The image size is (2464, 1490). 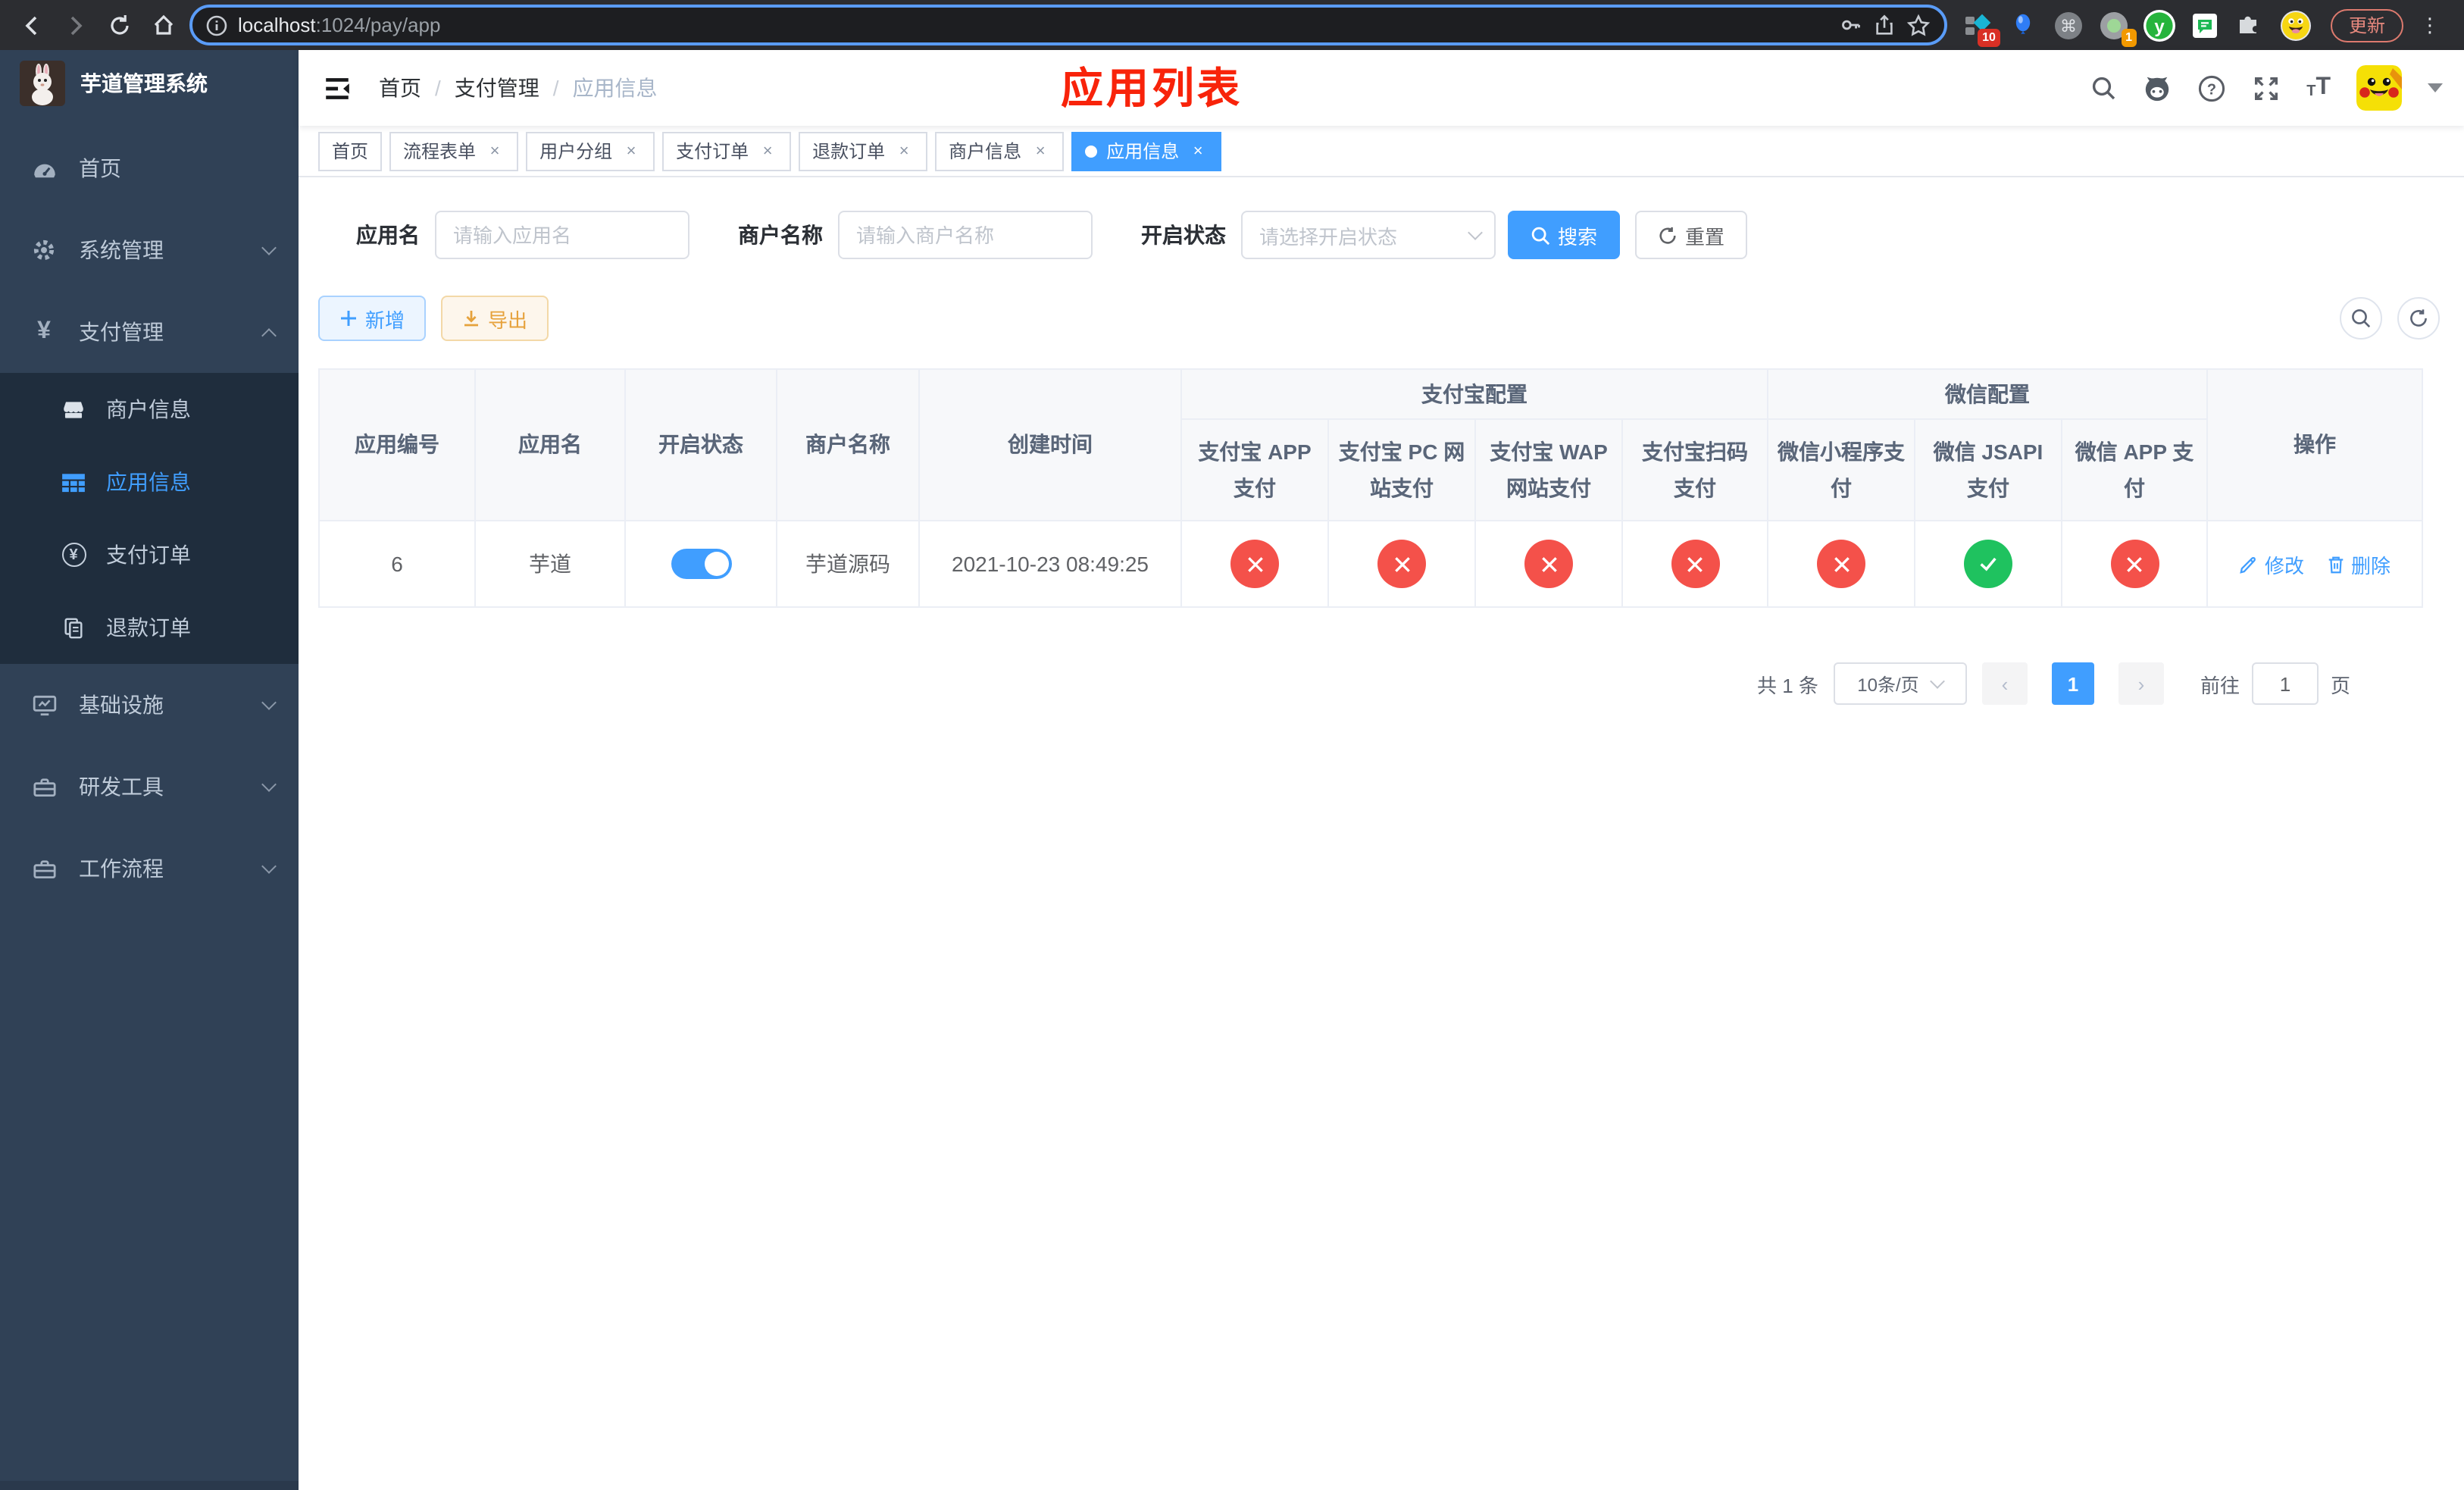 What do you see at coordinates (32, 25) in the screenshot?
I see `browser-back-icon` at bounding box center [32, 25].